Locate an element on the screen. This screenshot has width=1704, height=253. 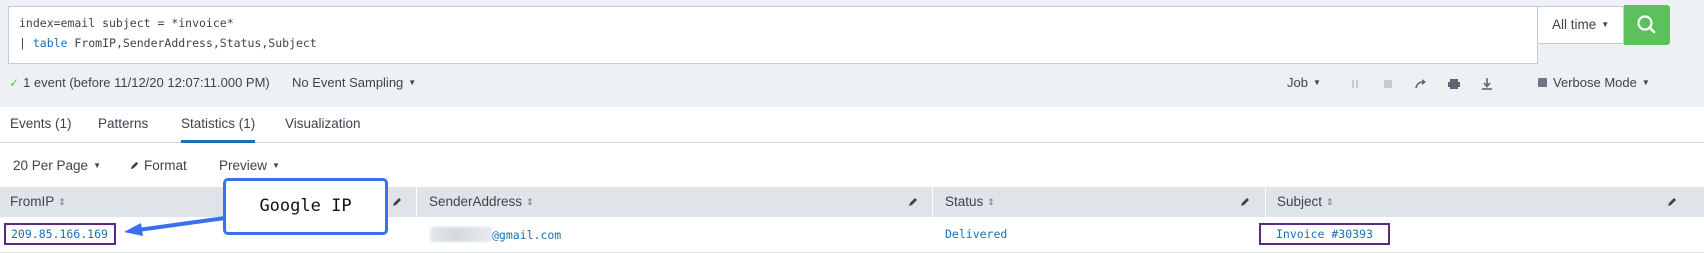
annotation-callout: Google IP is located at coordinates (305, 206).